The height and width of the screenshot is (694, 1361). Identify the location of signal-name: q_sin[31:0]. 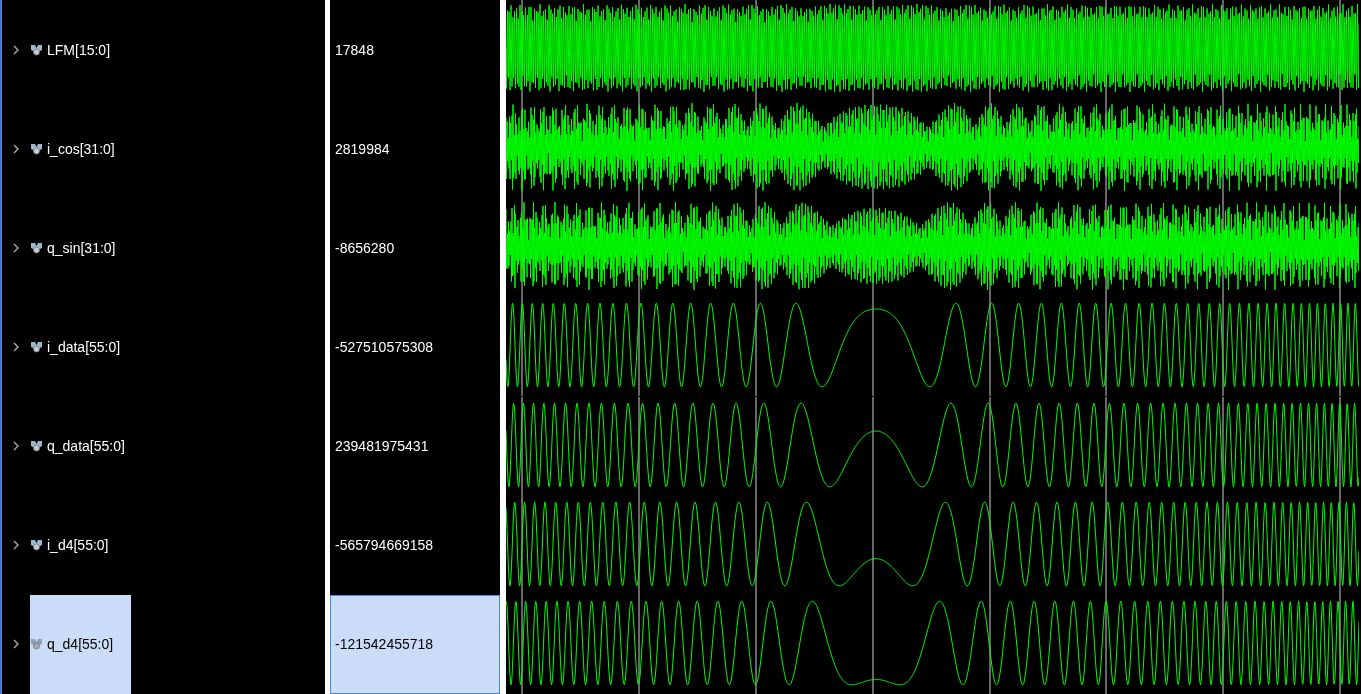
(82, 248).